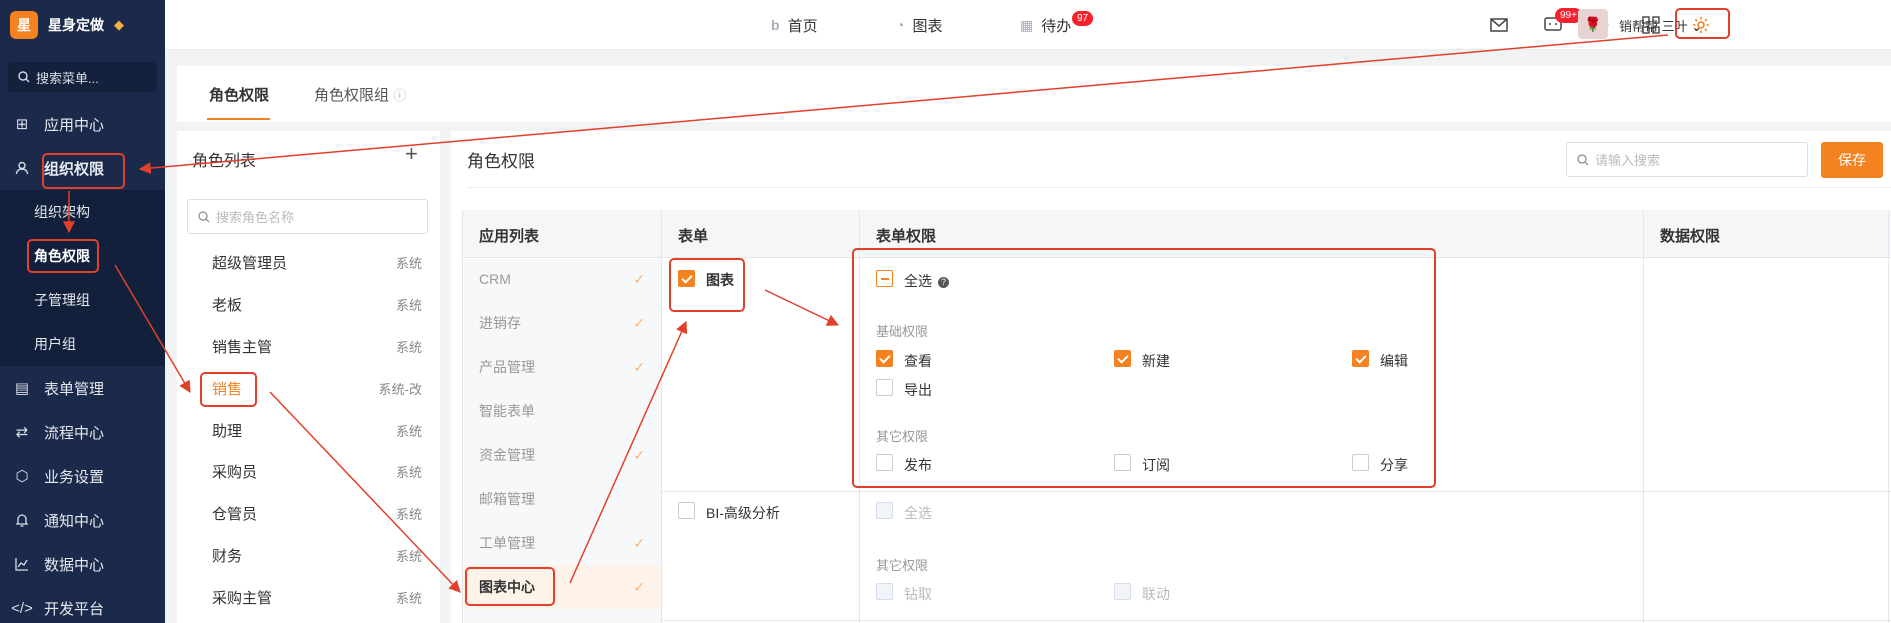 The image size is (1891, 623). Describe the element at coordinates (82, 564) in the screenshot. I see `sidebar-item-data-center: 数据中心` at that location.